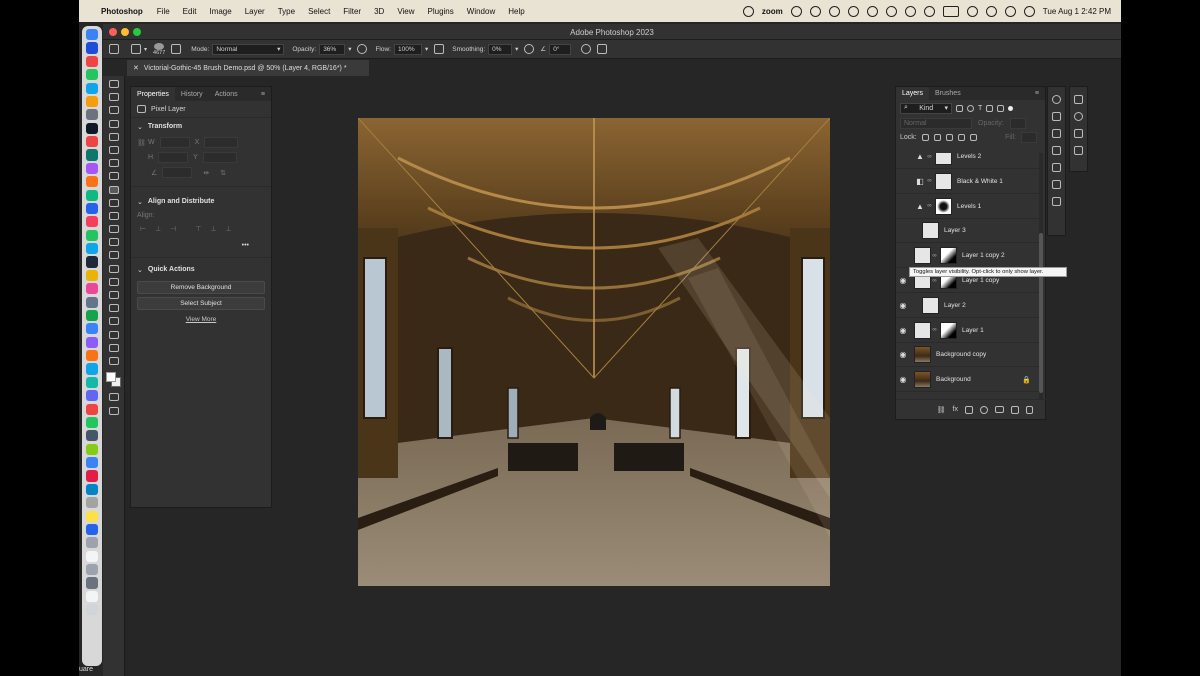 This screenshot has width=1200, height=676. Describe the element at coordinates (113, 123) in the screenshot. I see `object-selection-tool-icon` at that location.